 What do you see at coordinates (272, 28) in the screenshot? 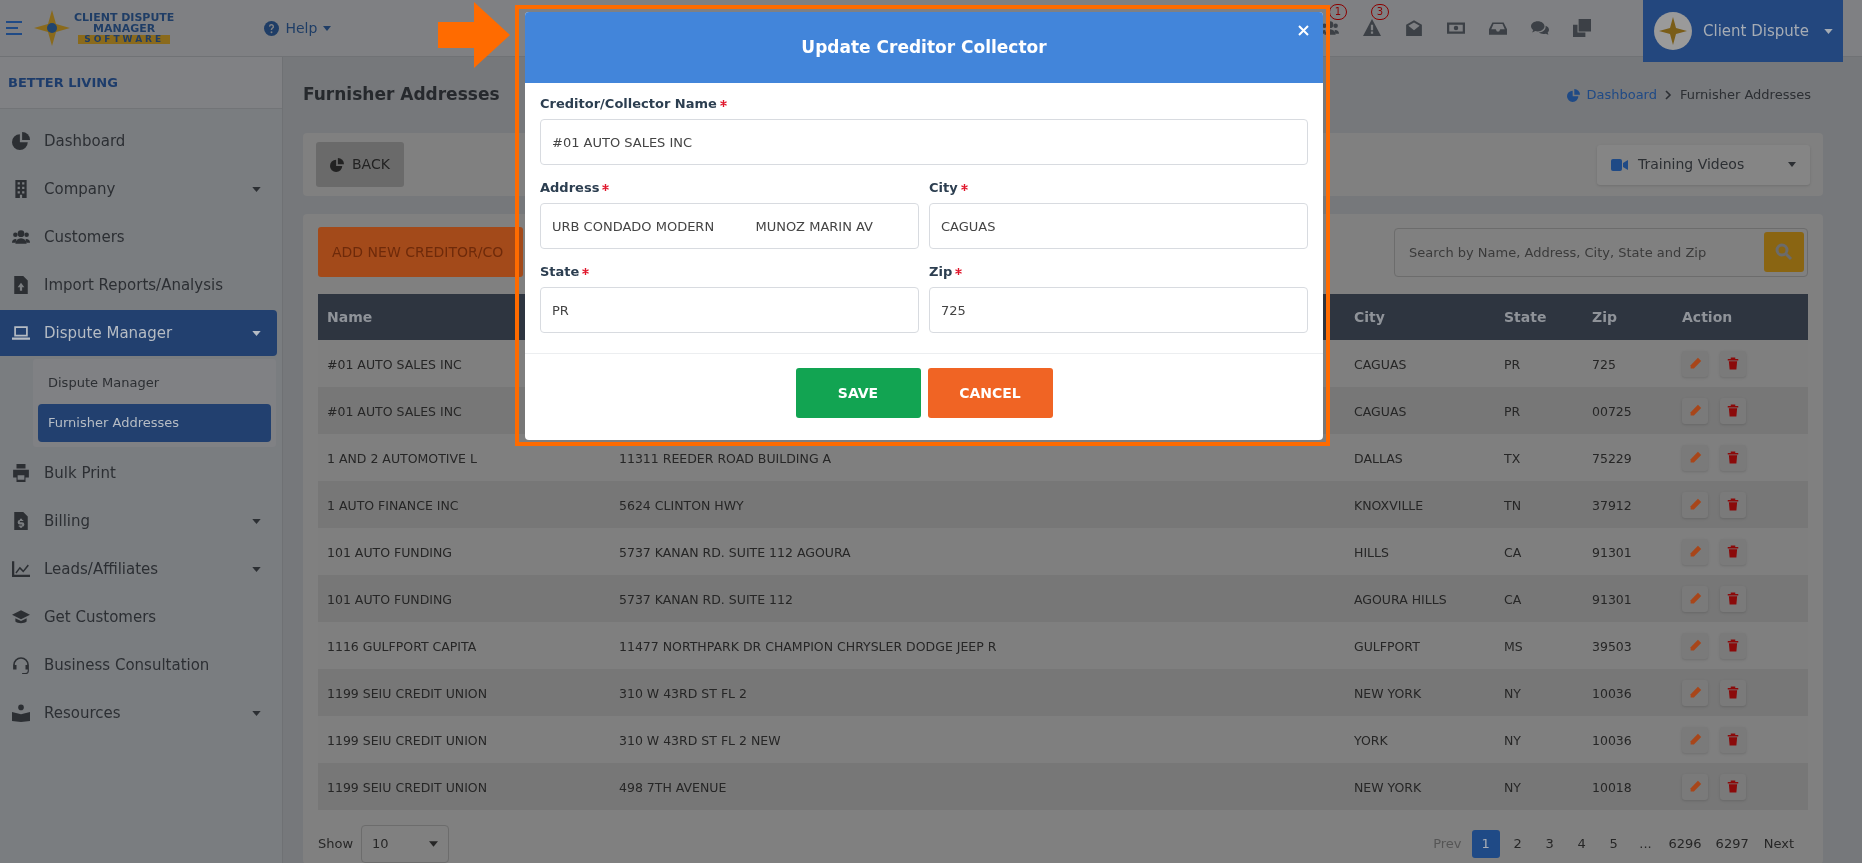
I see `help-icon` at bounding box center [272, 28].